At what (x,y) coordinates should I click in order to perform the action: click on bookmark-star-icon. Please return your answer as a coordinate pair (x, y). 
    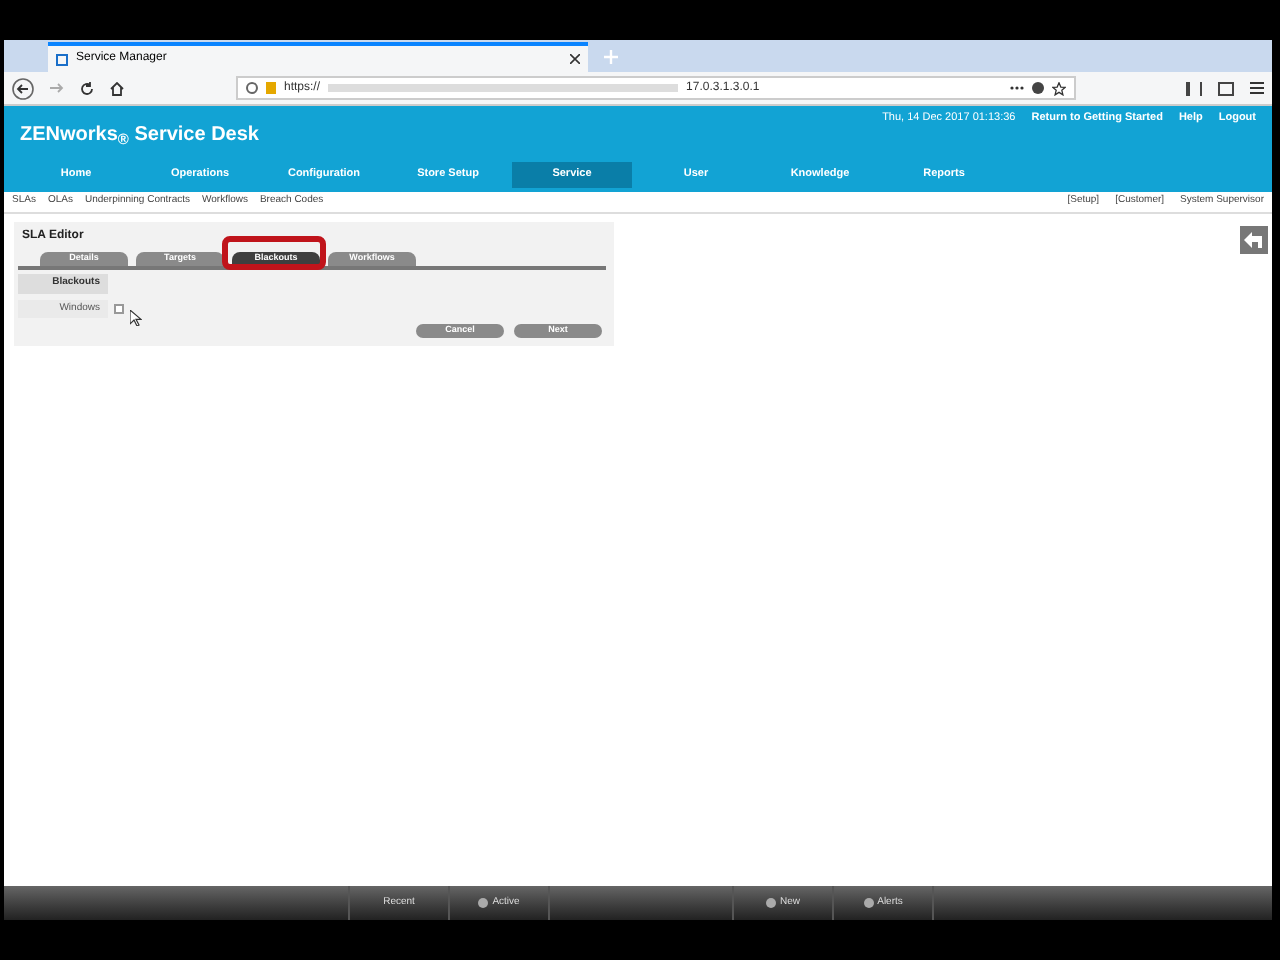
    Looking at the image, I should click on (1059, 88).